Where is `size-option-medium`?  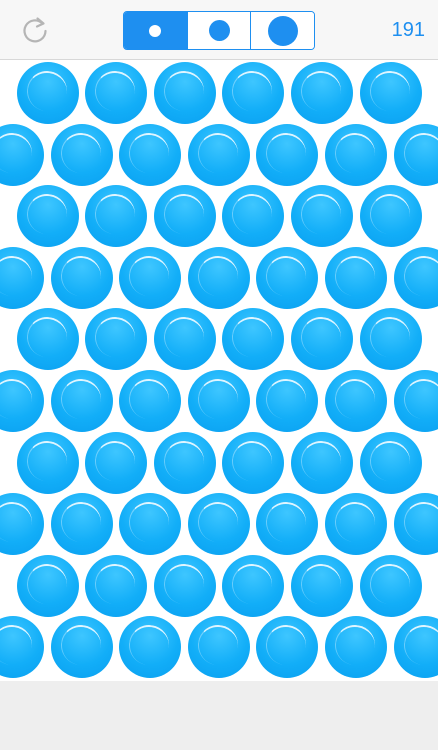 size-option-medium is located at coordinates (218, 30).